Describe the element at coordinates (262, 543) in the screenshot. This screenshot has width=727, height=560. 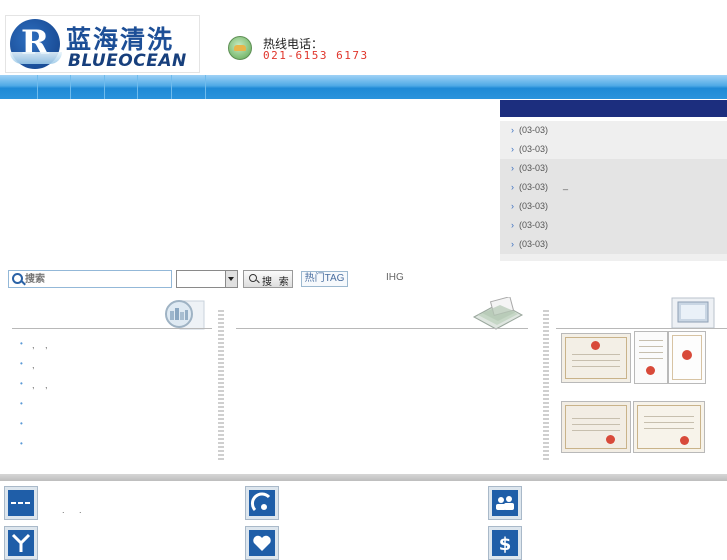
I see `heart-icon` at that location.